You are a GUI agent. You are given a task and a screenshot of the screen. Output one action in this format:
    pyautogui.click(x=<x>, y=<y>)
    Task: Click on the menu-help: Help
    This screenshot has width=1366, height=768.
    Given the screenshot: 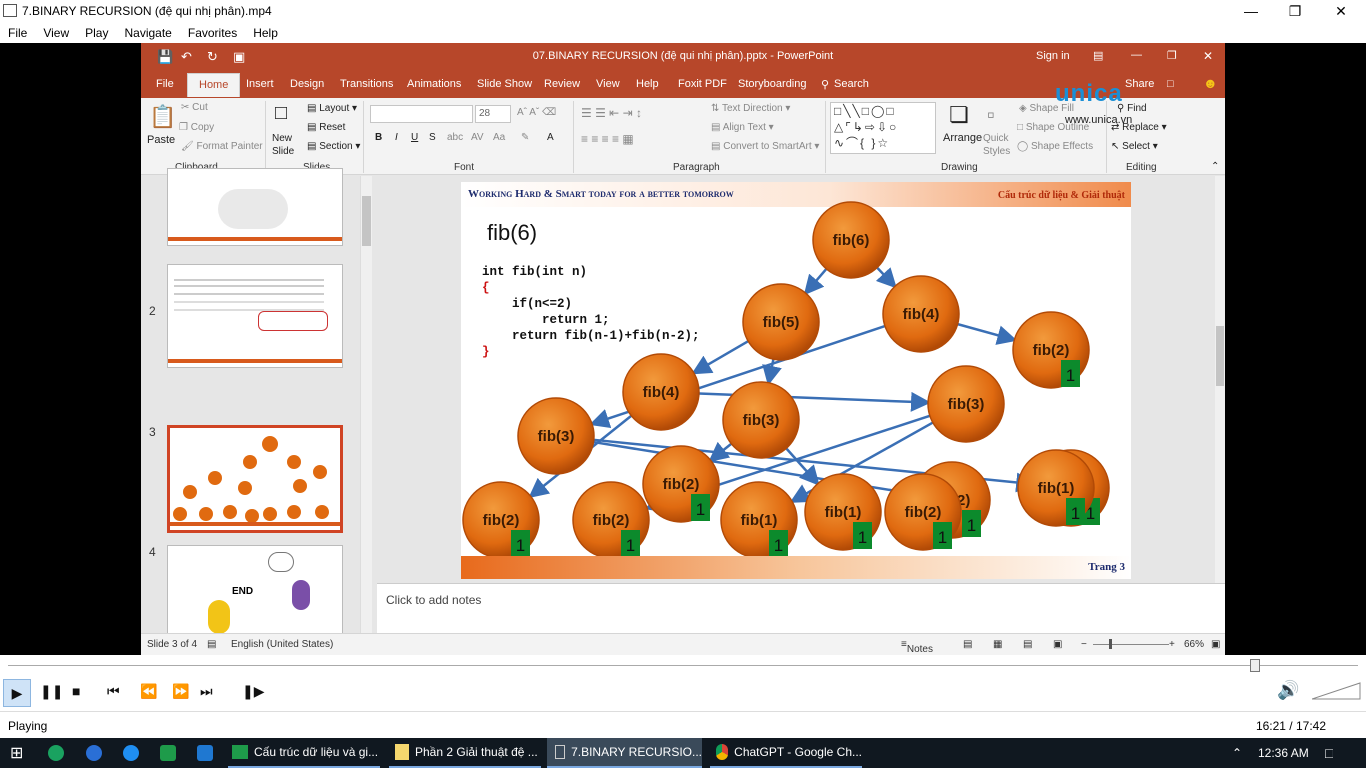 What is the action you would take?
    pyautogui.click(x=265, y=33)
    